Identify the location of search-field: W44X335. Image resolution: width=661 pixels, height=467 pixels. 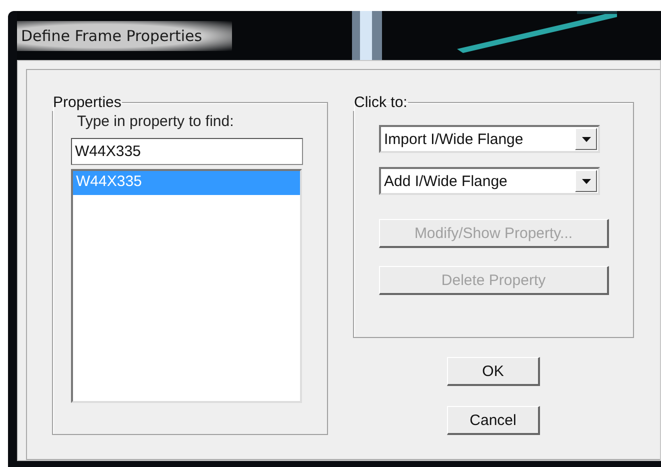
(187, 151).